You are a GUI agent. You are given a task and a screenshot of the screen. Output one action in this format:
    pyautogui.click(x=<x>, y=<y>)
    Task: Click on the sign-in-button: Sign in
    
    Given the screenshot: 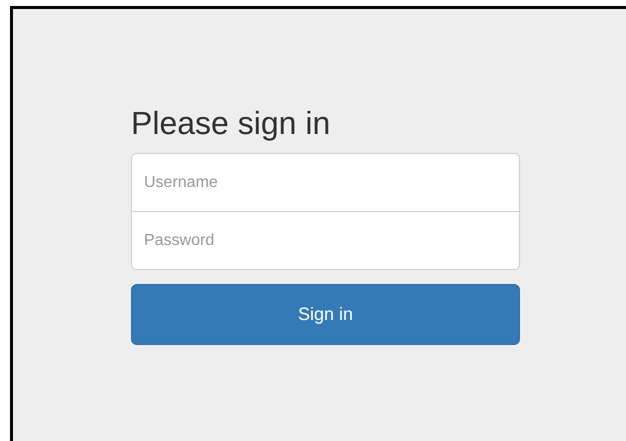 What is the action you would take?
    pyautogui.click(x=325, y=314)
    